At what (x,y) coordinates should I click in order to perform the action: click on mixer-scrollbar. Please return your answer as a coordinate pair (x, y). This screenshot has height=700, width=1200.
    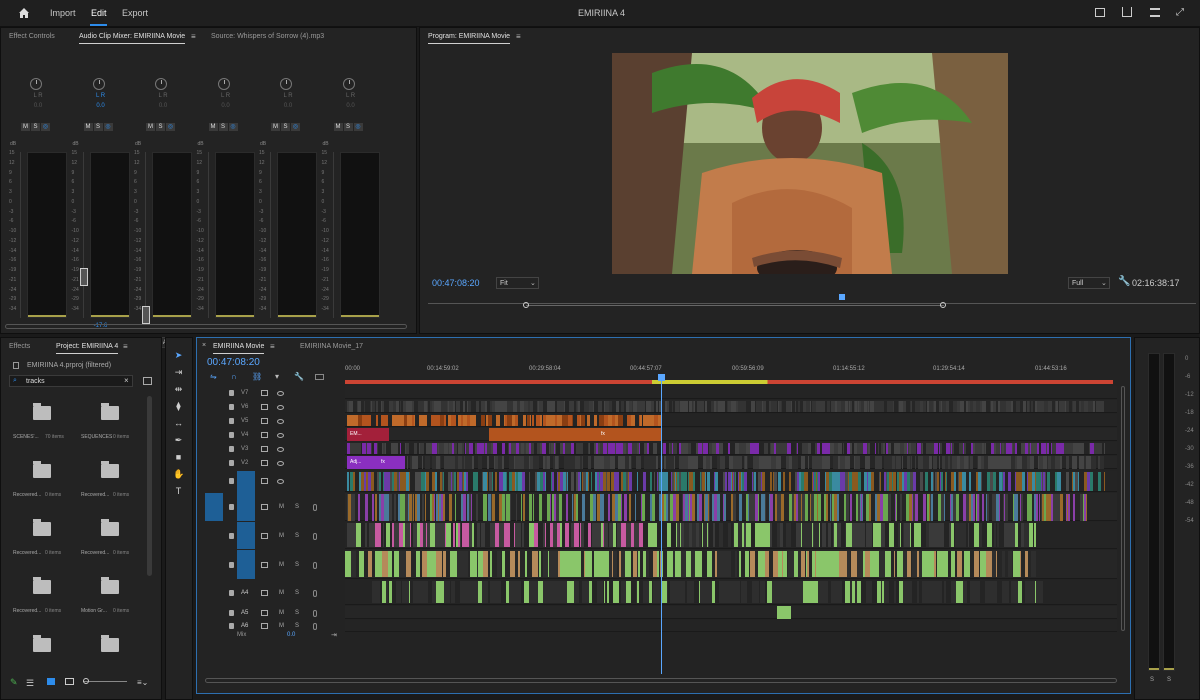
    Looking at the image, I should click on (206, 326).